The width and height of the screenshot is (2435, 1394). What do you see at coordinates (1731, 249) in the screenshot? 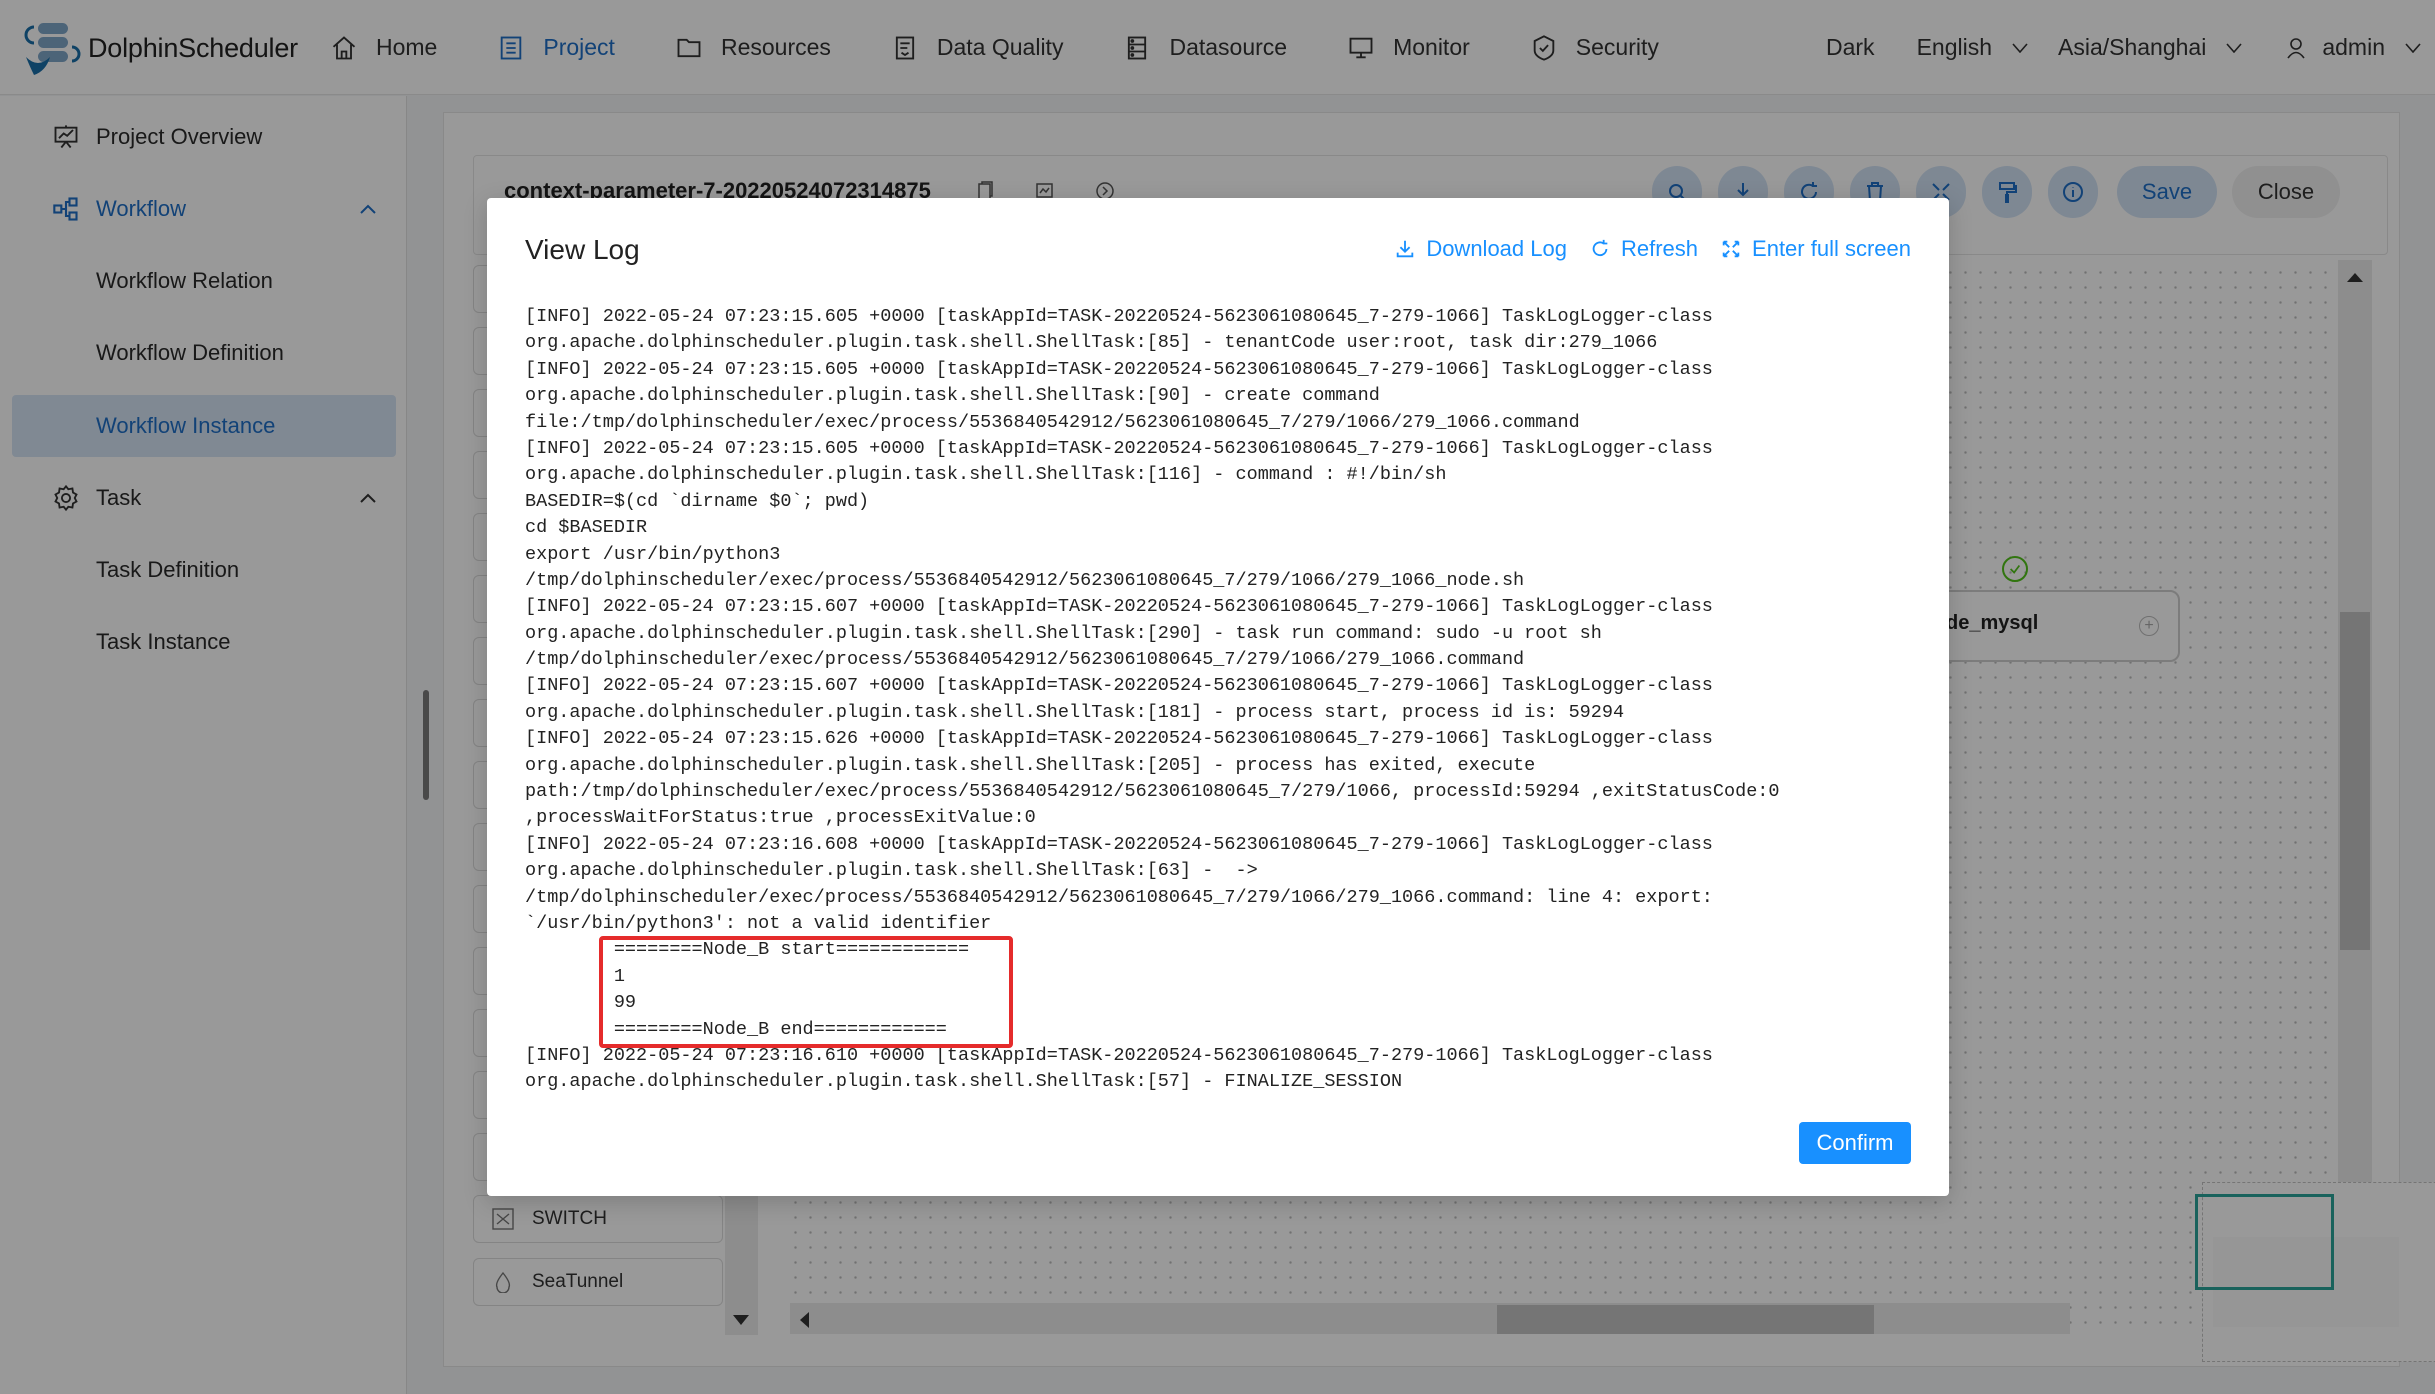
I see `fullscreen-icon` at bounding box center [1731, 249].